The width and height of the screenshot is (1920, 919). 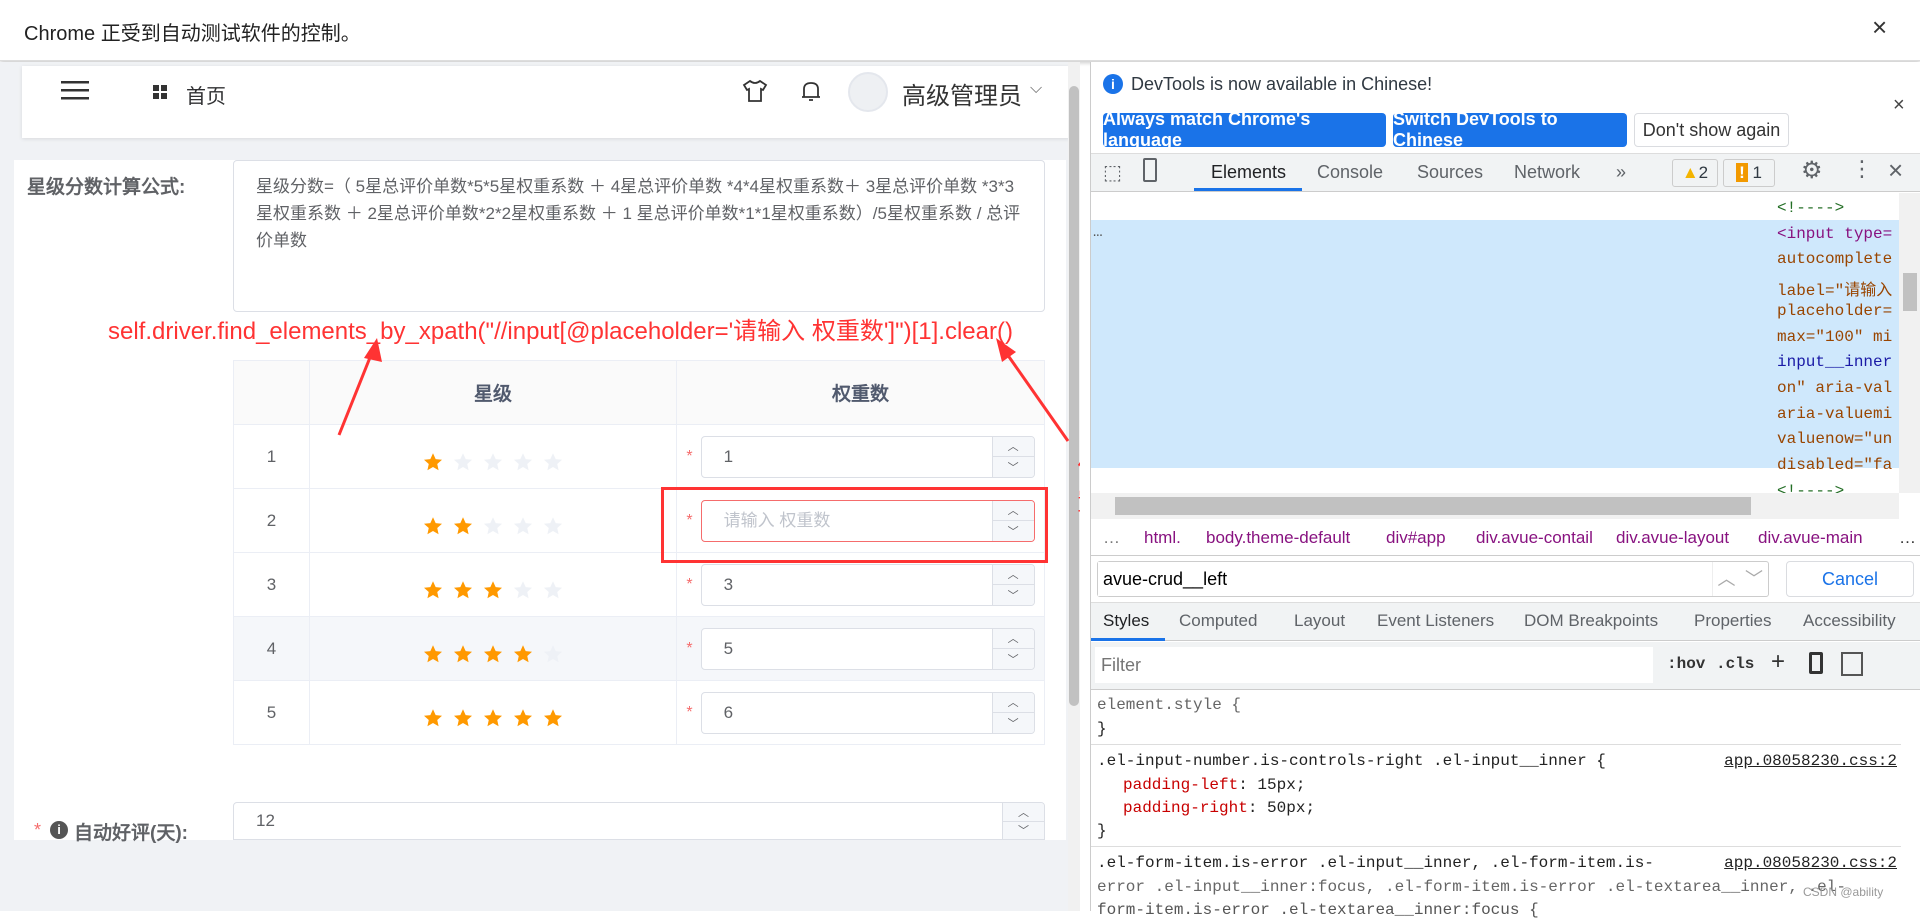 What do you see at coordinates (1126, 621) in the screenshot?
I see `tab-styles: Styles` at bounding box center [1126, 621].